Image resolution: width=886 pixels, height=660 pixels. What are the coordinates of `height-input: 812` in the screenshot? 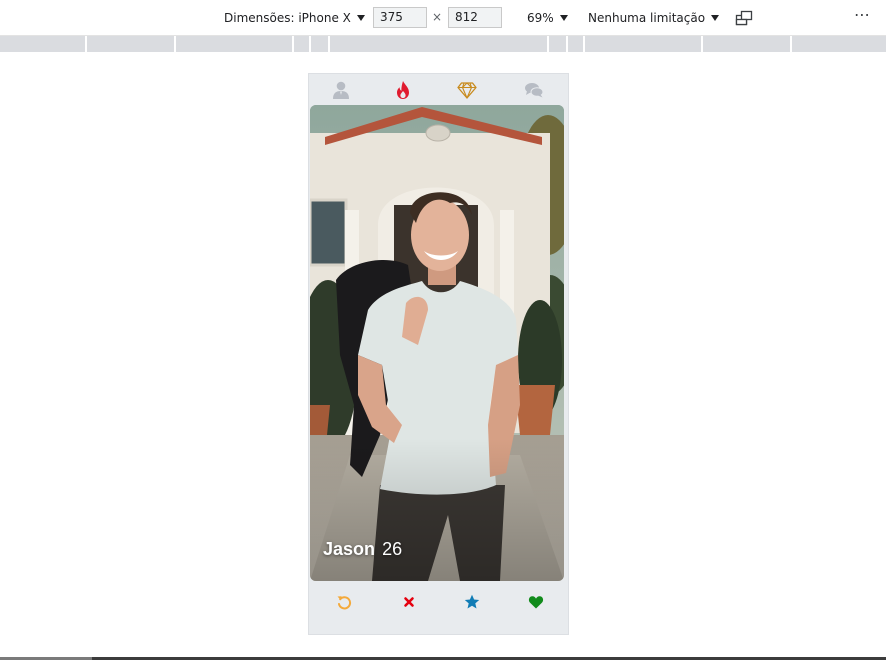 It's located at (475, 17).